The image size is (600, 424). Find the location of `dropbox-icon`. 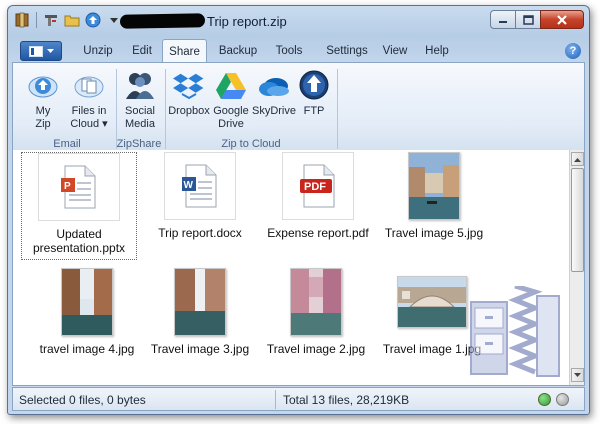

dropbox-icon is located at coordinates (189, 85).